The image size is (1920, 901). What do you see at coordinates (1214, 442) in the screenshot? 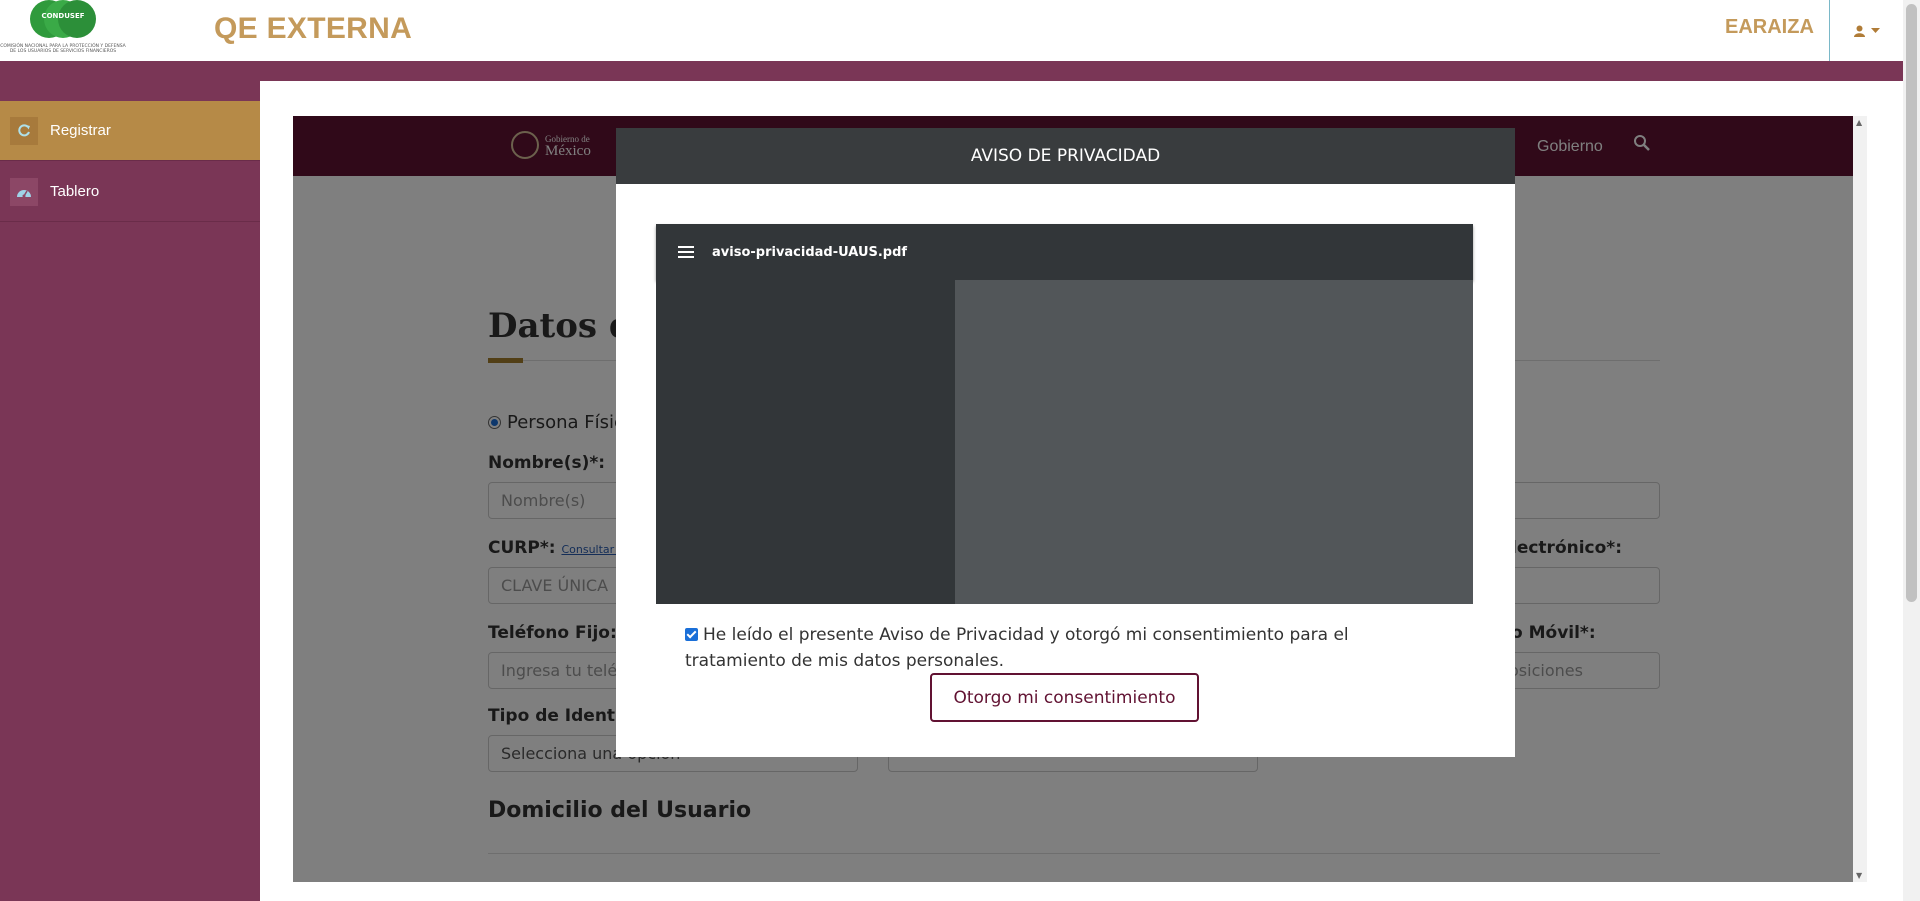
I see `pdf-page-area` at bounding box center [1214, 442].